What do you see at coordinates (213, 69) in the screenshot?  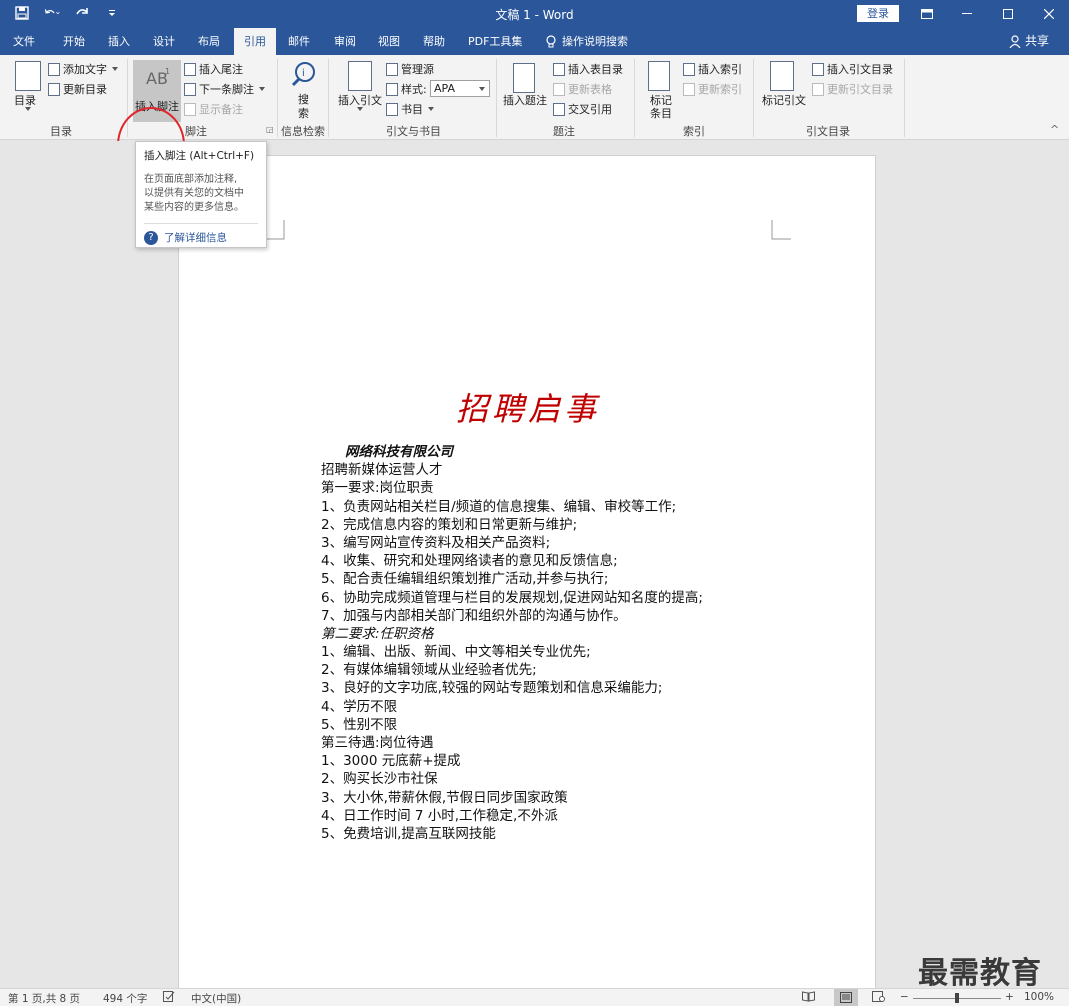 I see `insert-endnote-button: 插入尾注` at bounding box center [213, 69].